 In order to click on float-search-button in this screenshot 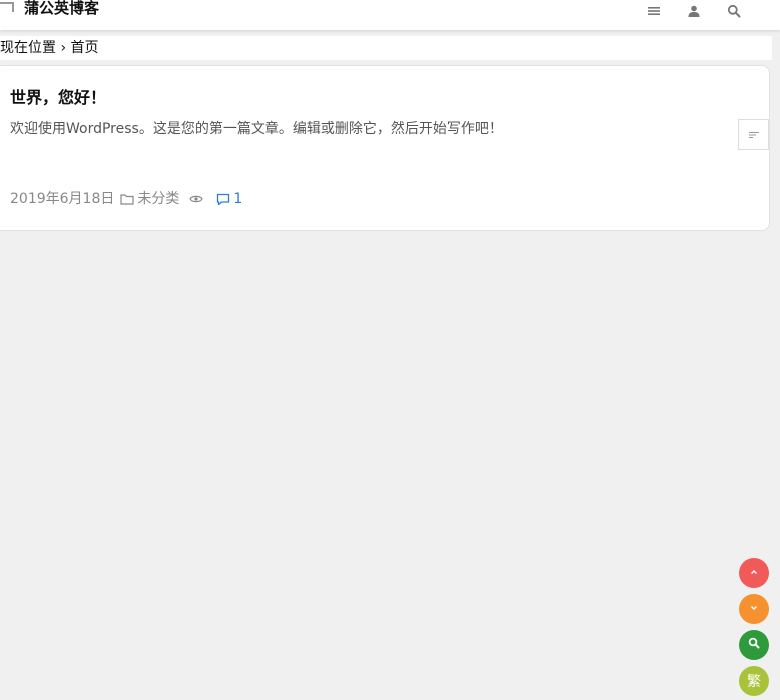, I will do `click(754, 645)`.